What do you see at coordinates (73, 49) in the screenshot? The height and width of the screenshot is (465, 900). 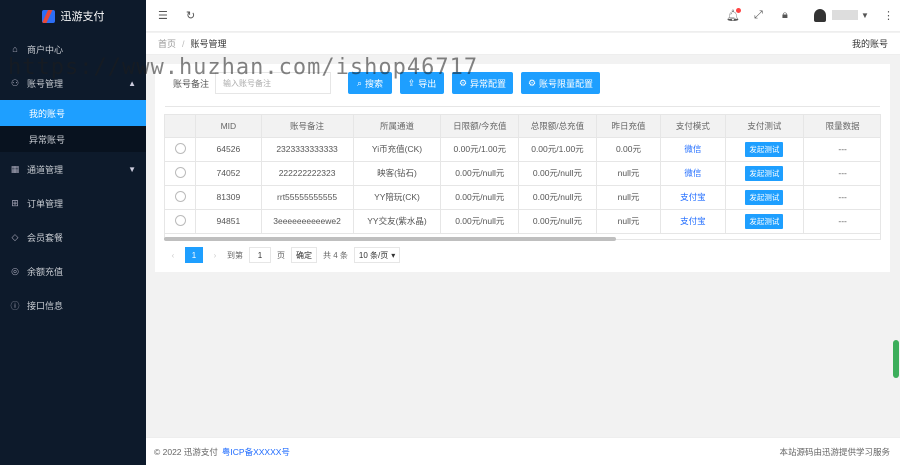 I see `sidebar-item-merchant-center: ⌂ 商户中心` at bounding box center [73, 49].